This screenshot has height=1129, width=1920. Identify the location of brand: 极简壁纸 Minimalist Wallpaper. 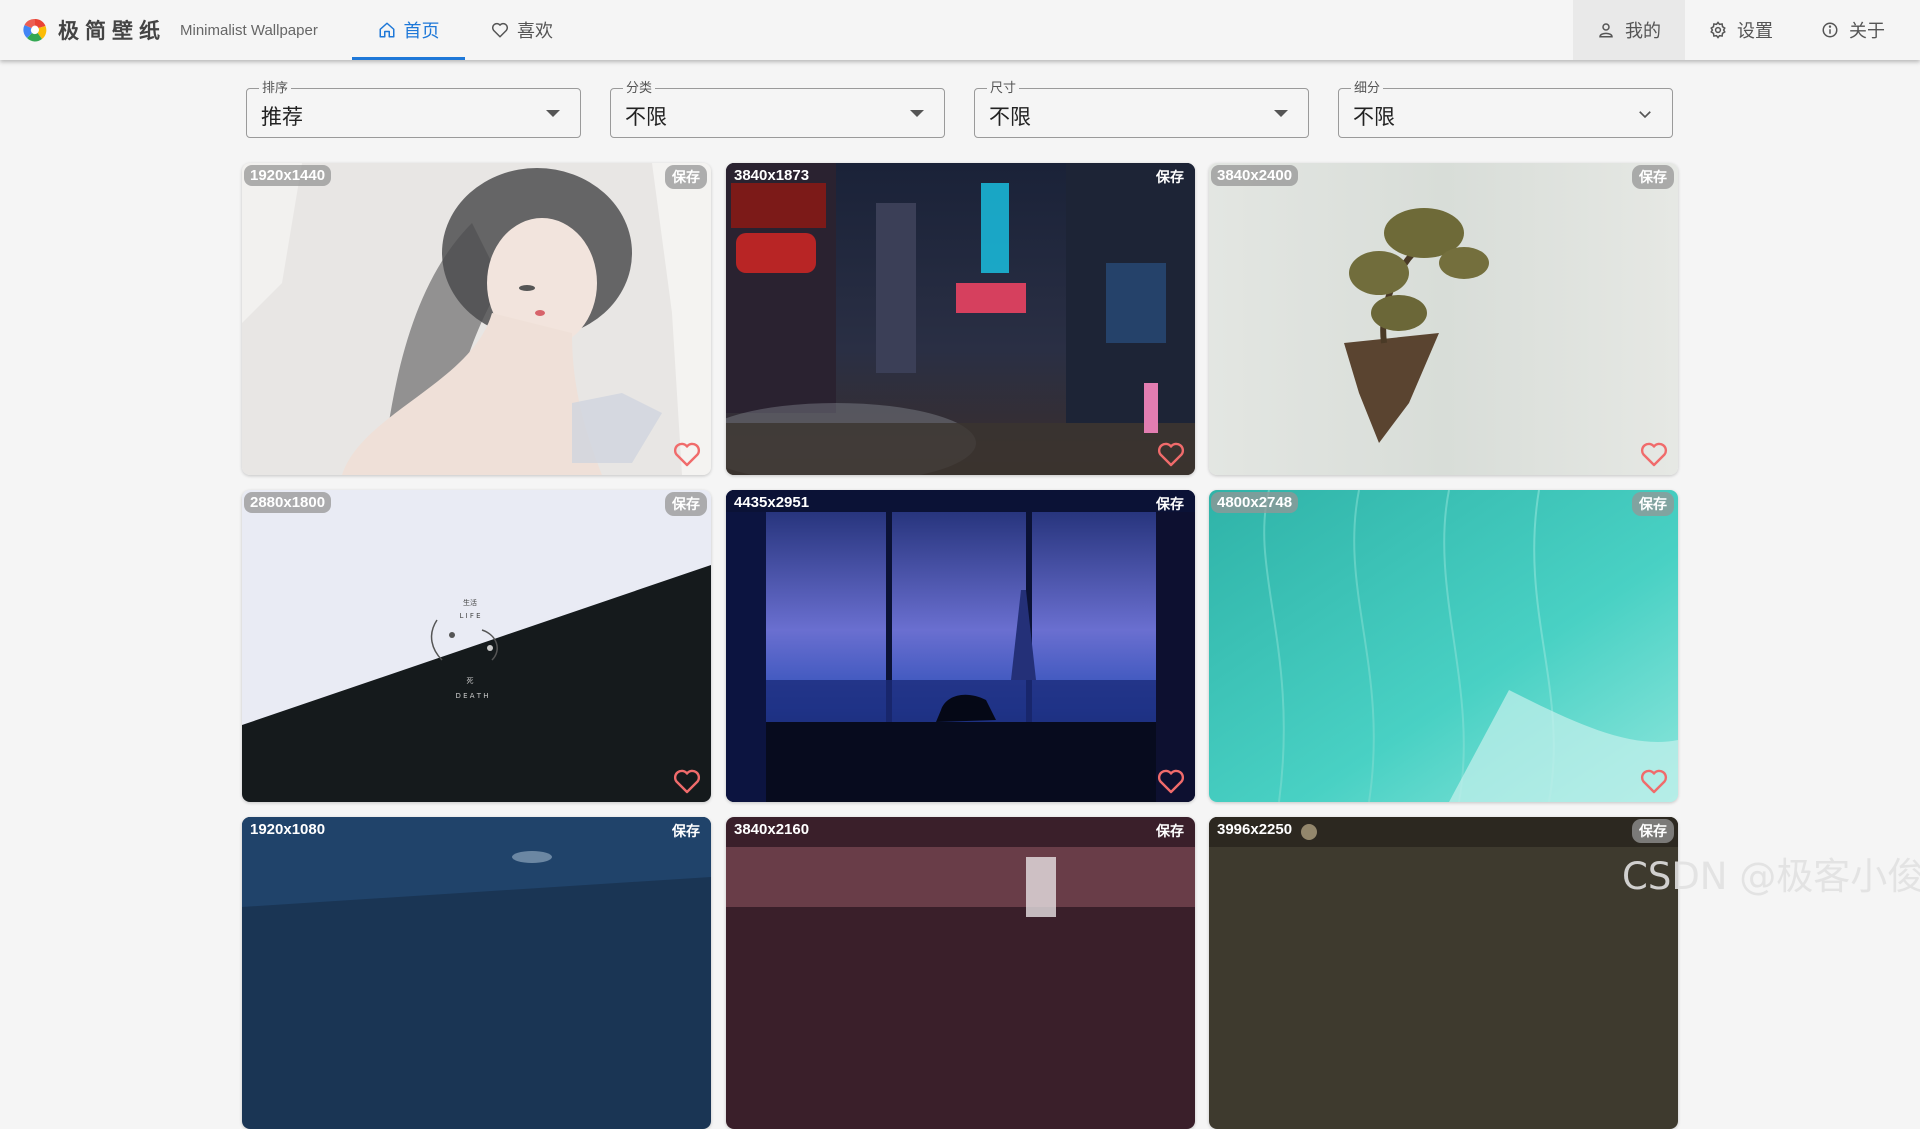
(170, 30).